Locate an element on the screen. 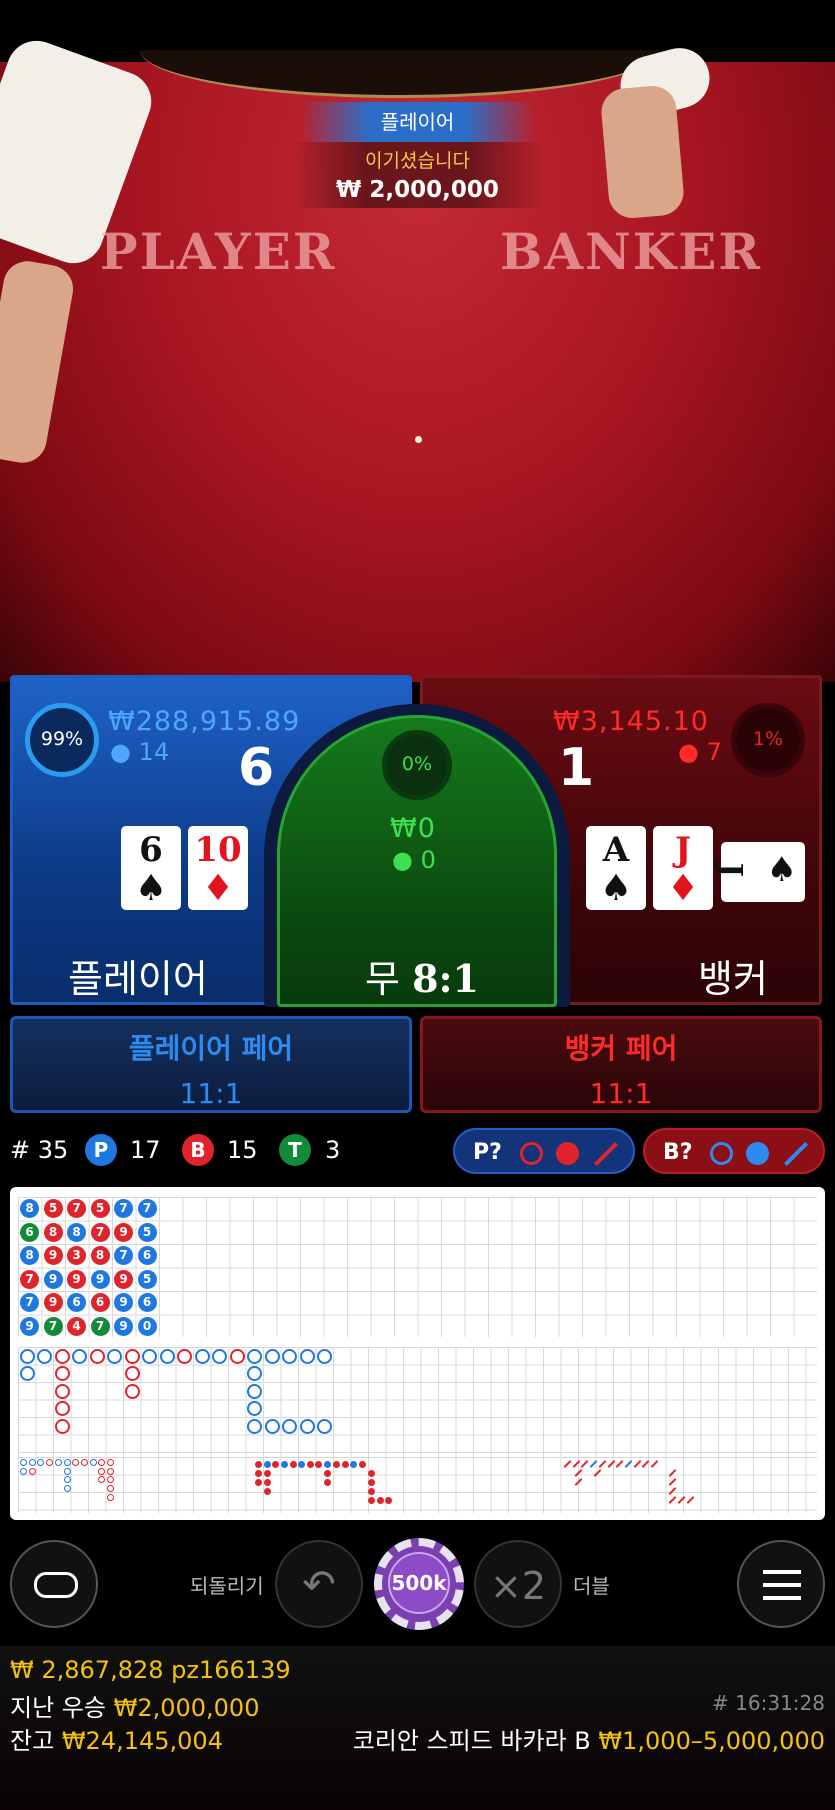  card-rank: 6 is located at coordinates (151, 850).